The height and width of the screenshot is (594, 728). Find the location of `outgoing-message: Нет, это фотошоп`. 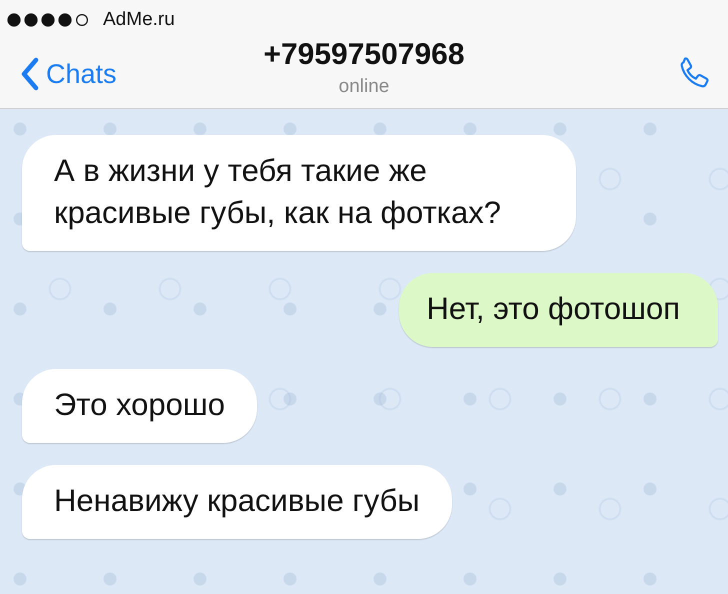

outgoing-message: Нет, это фотошоп is located at coordinates (558, 310).